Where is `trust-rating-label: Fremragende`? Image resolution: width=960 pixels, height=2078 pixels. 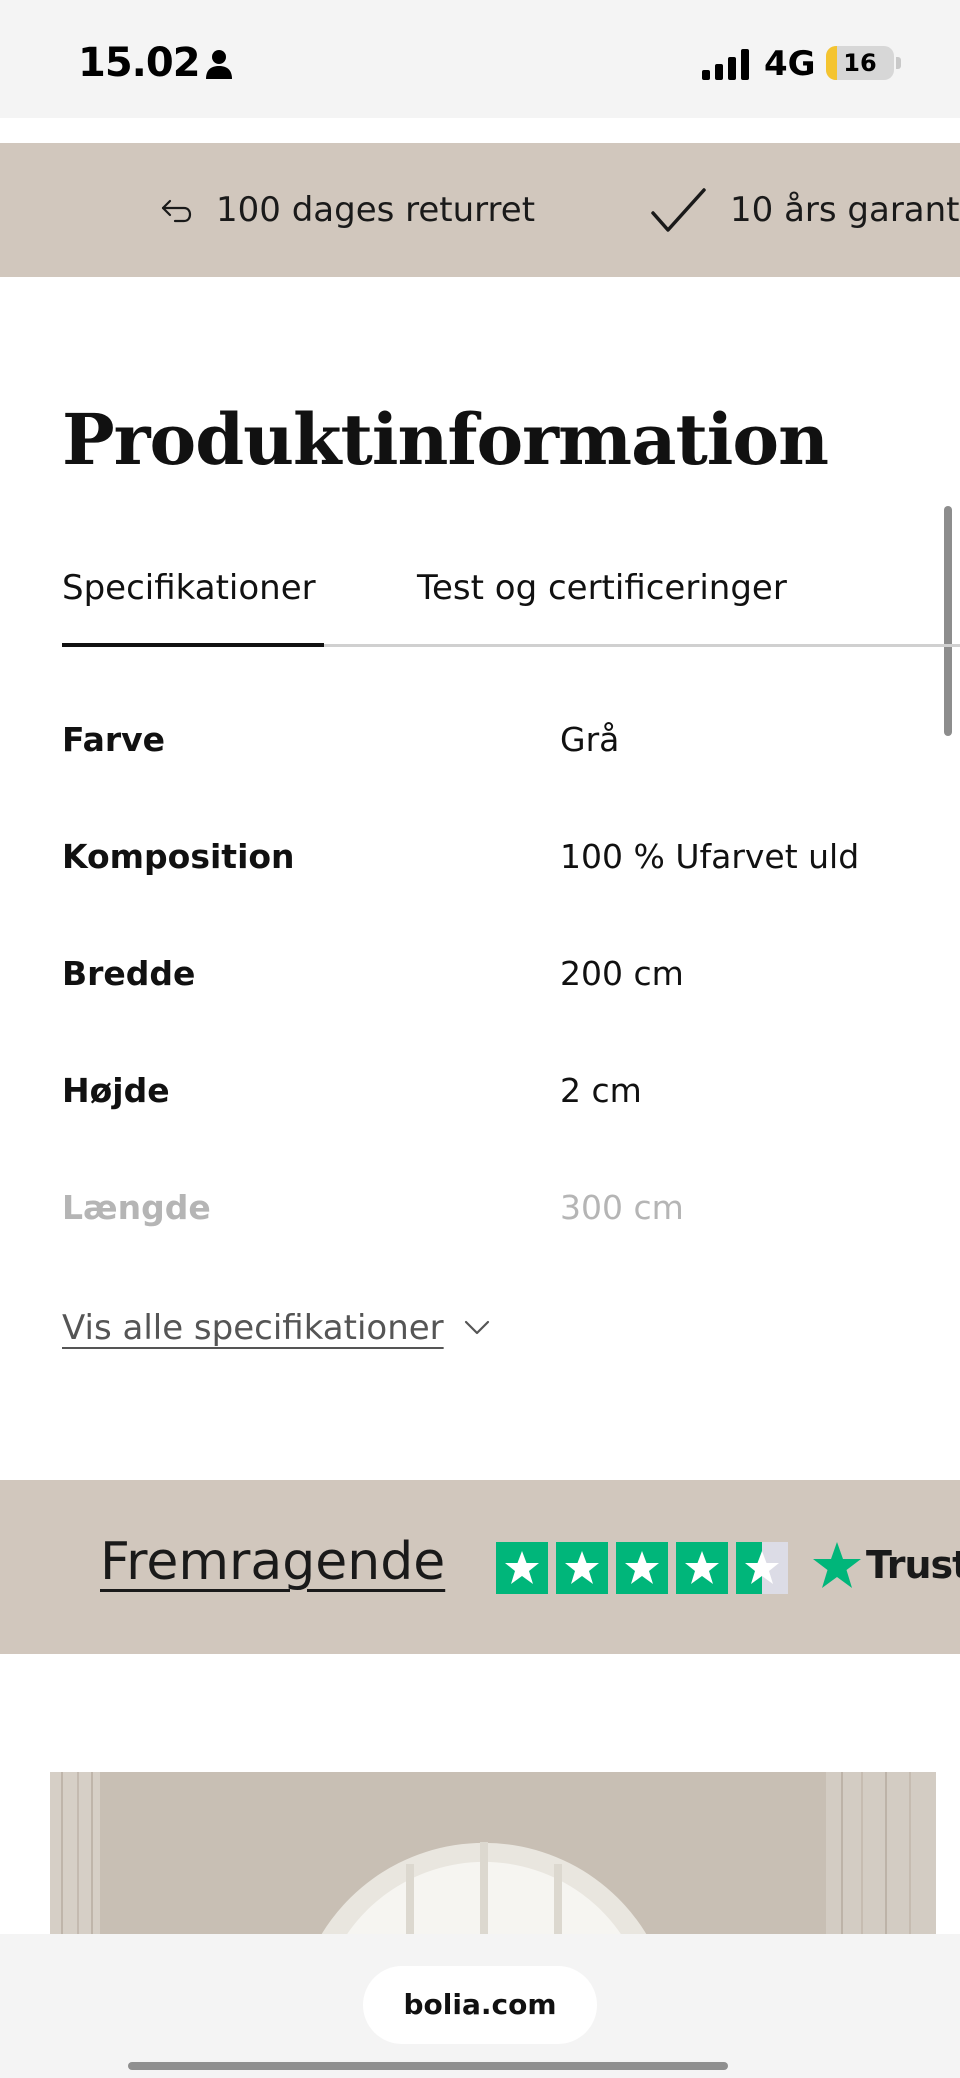 trust-rating-label: Fremragende is located at coordinates (272, 1562).